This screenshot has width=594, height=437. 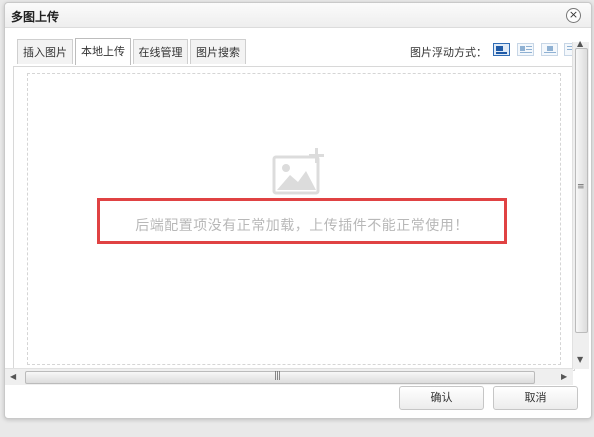 I want to click on backend-config-error-message: 后端配置项没有正常加载，上传插件不能正常使用！, so click(x=302, y=226).